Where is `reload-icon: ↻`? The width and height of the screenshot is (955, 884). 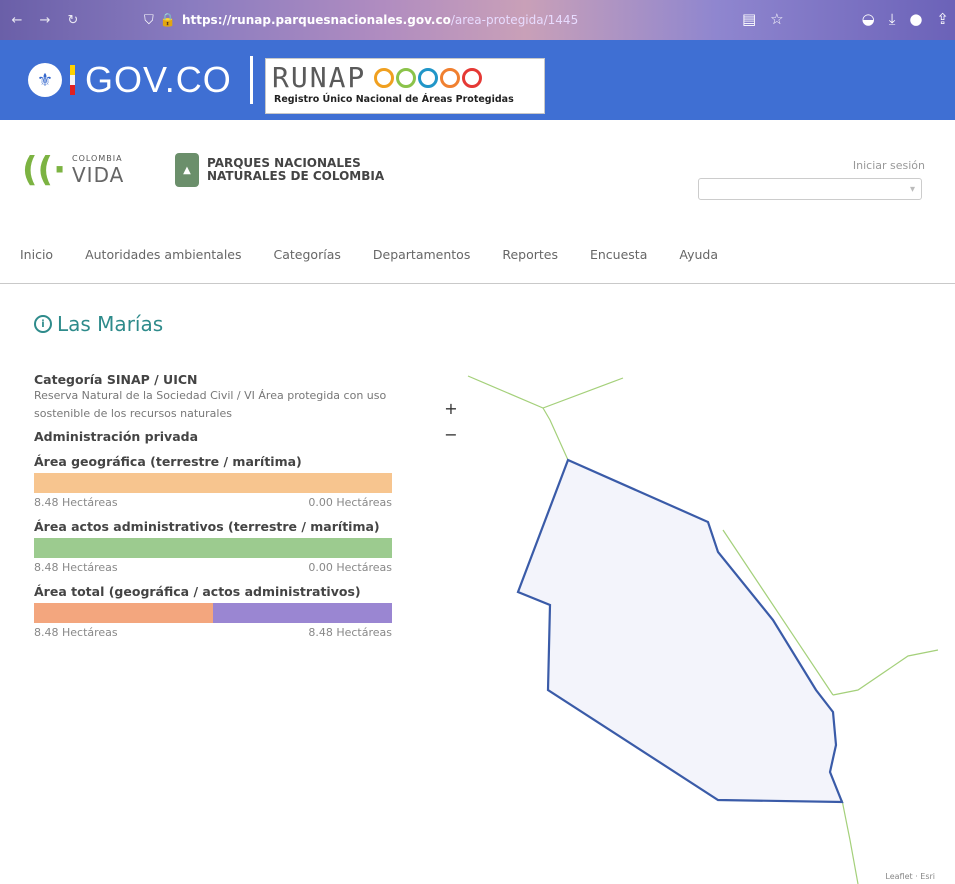 reload-icon: ↻ is located at coordinates (73, 20).